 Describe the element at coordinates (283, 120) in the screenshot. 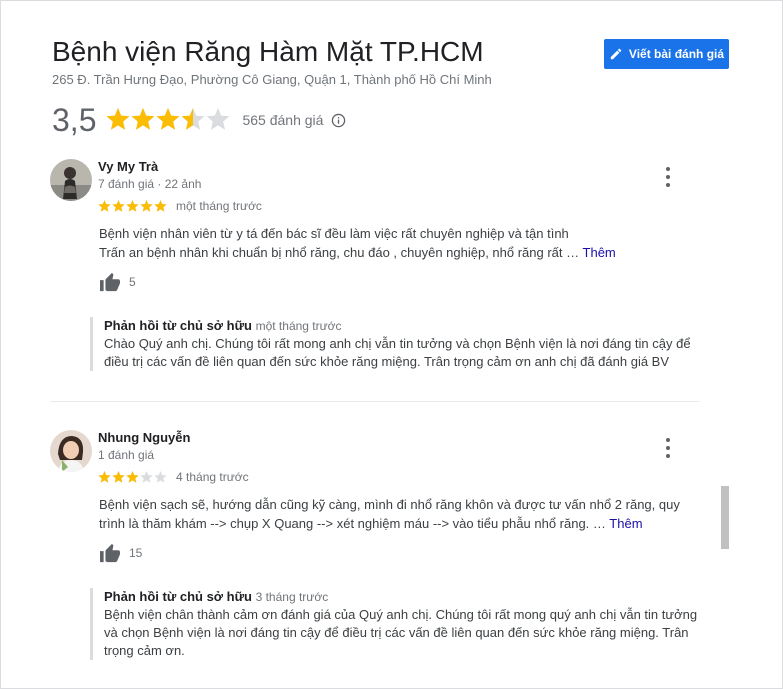

I see `review-count: 565 đánh giá` at that location.